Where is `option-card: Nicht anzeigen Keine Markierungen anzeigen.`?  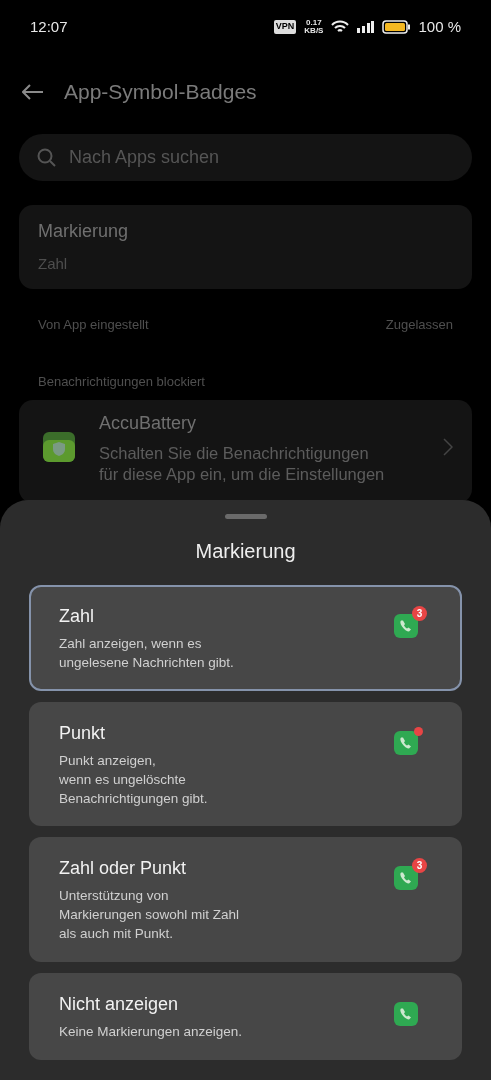
option-card: Nicht anzeigen Keine Markierungen anzeigen. is located at coordinates (245, 1016).